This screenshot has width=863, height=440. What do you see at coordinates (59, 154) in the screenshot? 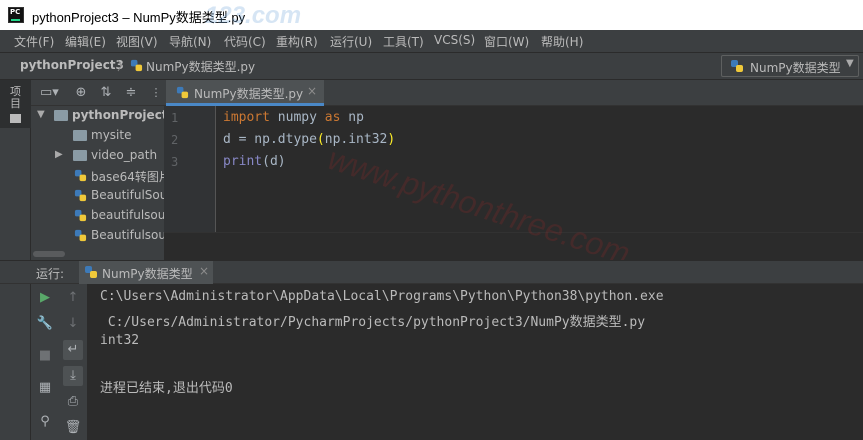
I see `chevron-right-icon: ▶` at bounding box center [59, 154].